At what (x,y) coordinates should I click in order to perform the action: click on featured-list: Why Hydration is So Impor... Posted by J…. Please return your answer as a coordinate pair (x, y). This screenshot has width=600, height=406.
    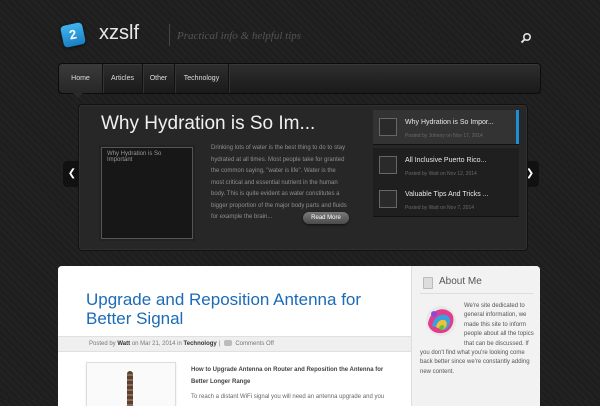
    Looking at the image, I should click on (446, 163).